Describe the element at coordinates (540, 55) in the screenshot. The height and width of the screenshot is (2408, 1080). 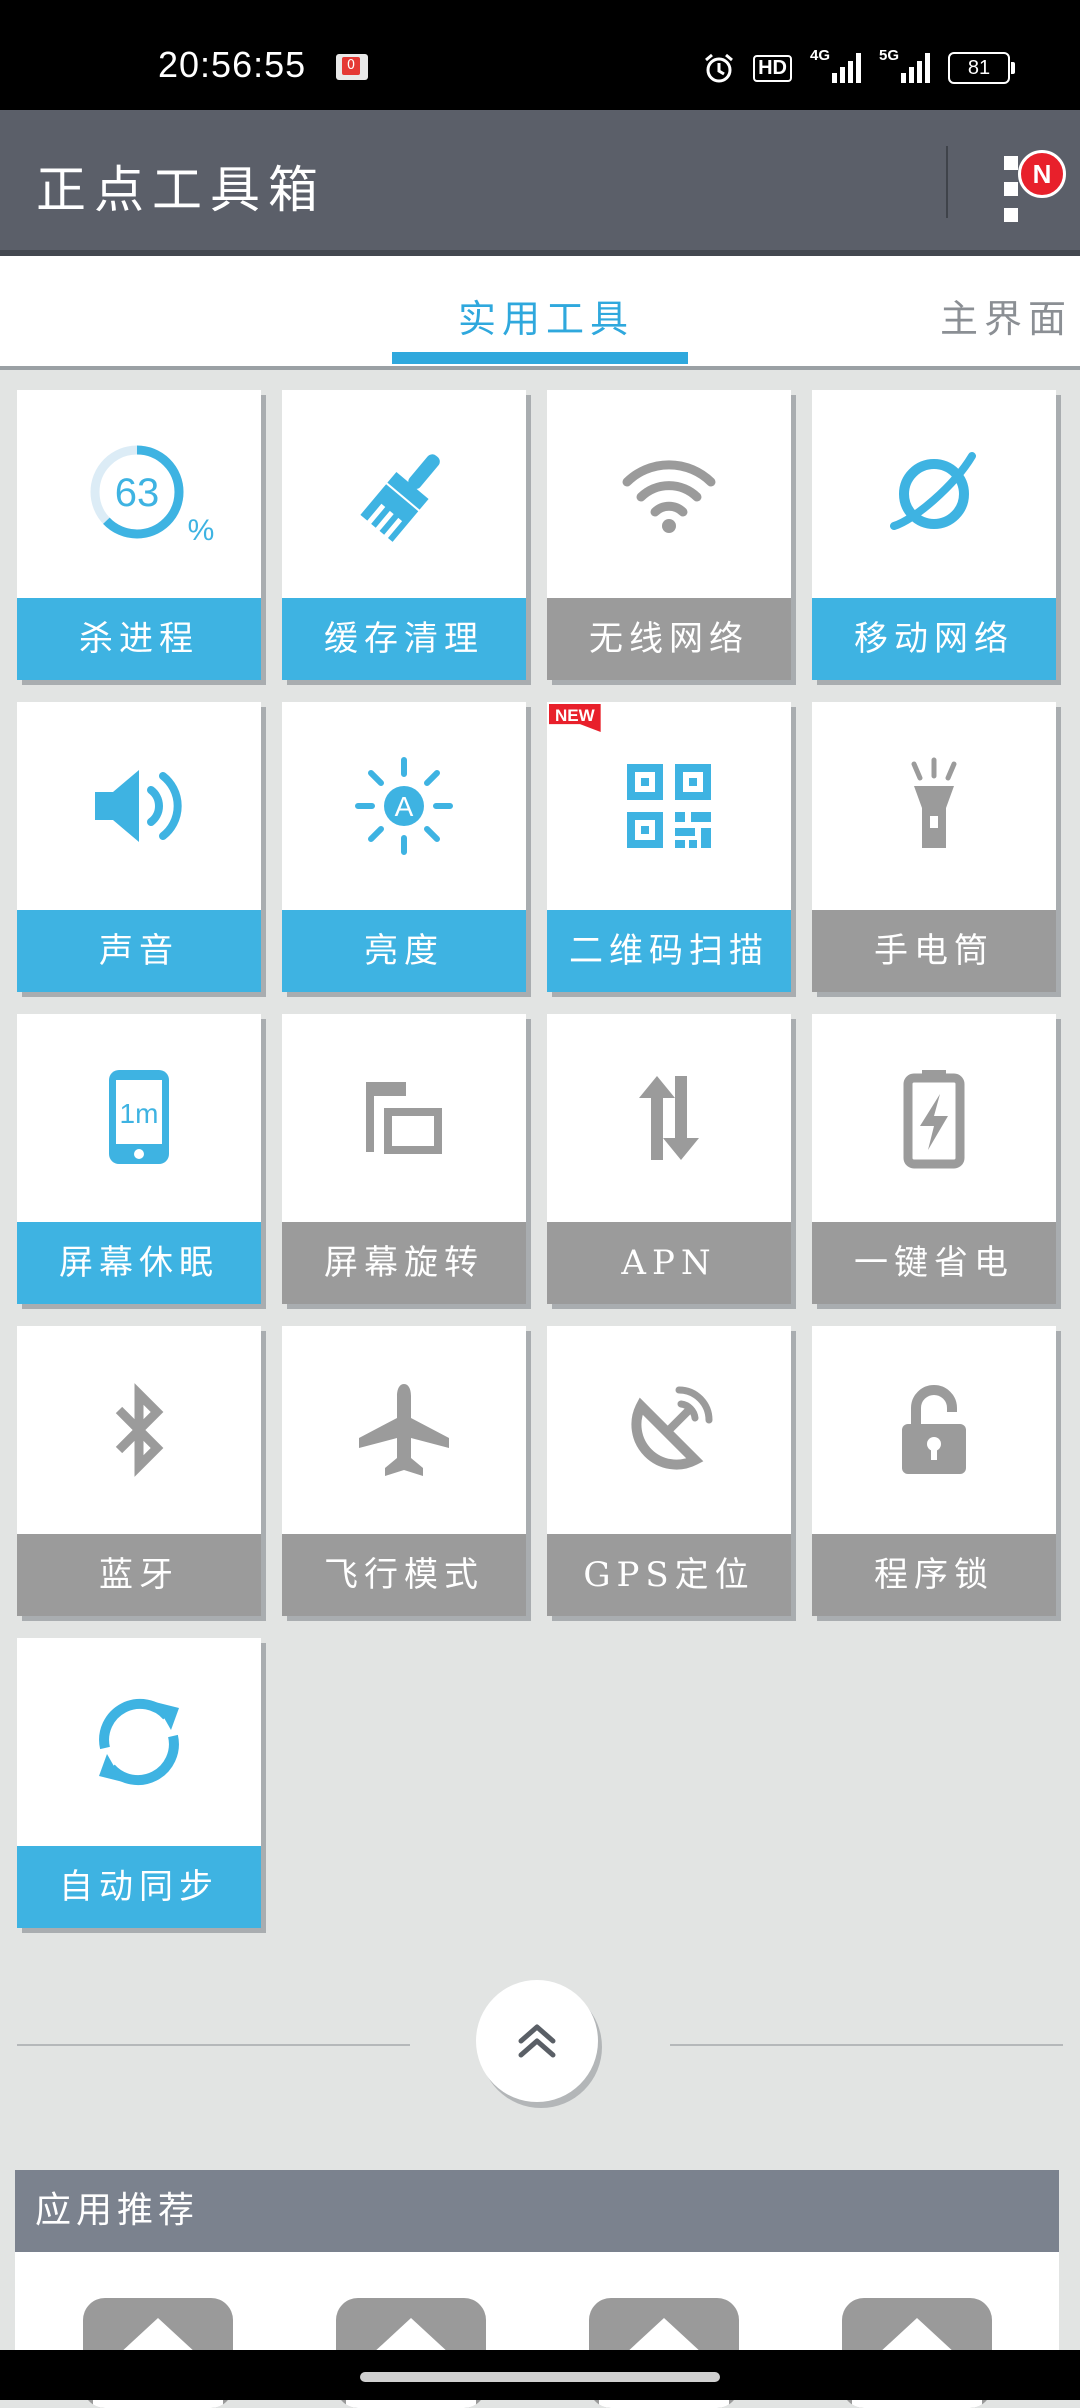
I see `status-bar: 20:56:55 0 HD 4G 5G 81` at that location.